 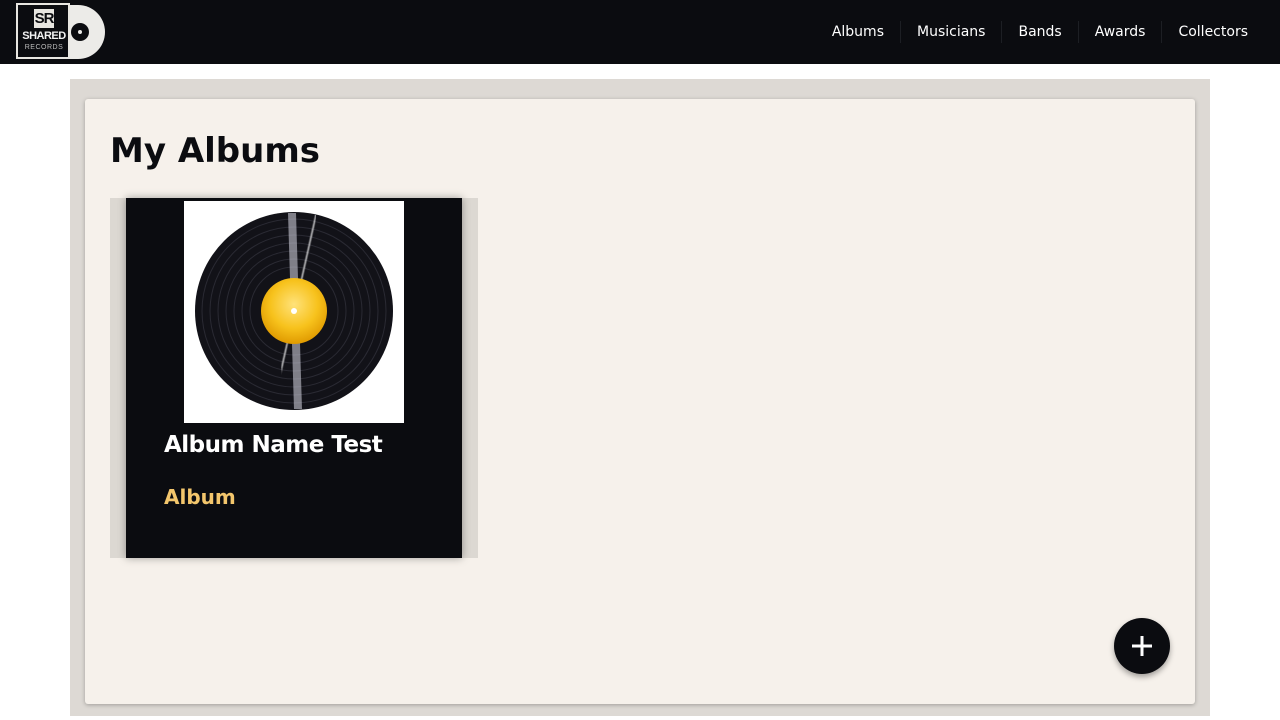 I want to click on album-name: Album Name Test, so click(x=273, y=445).